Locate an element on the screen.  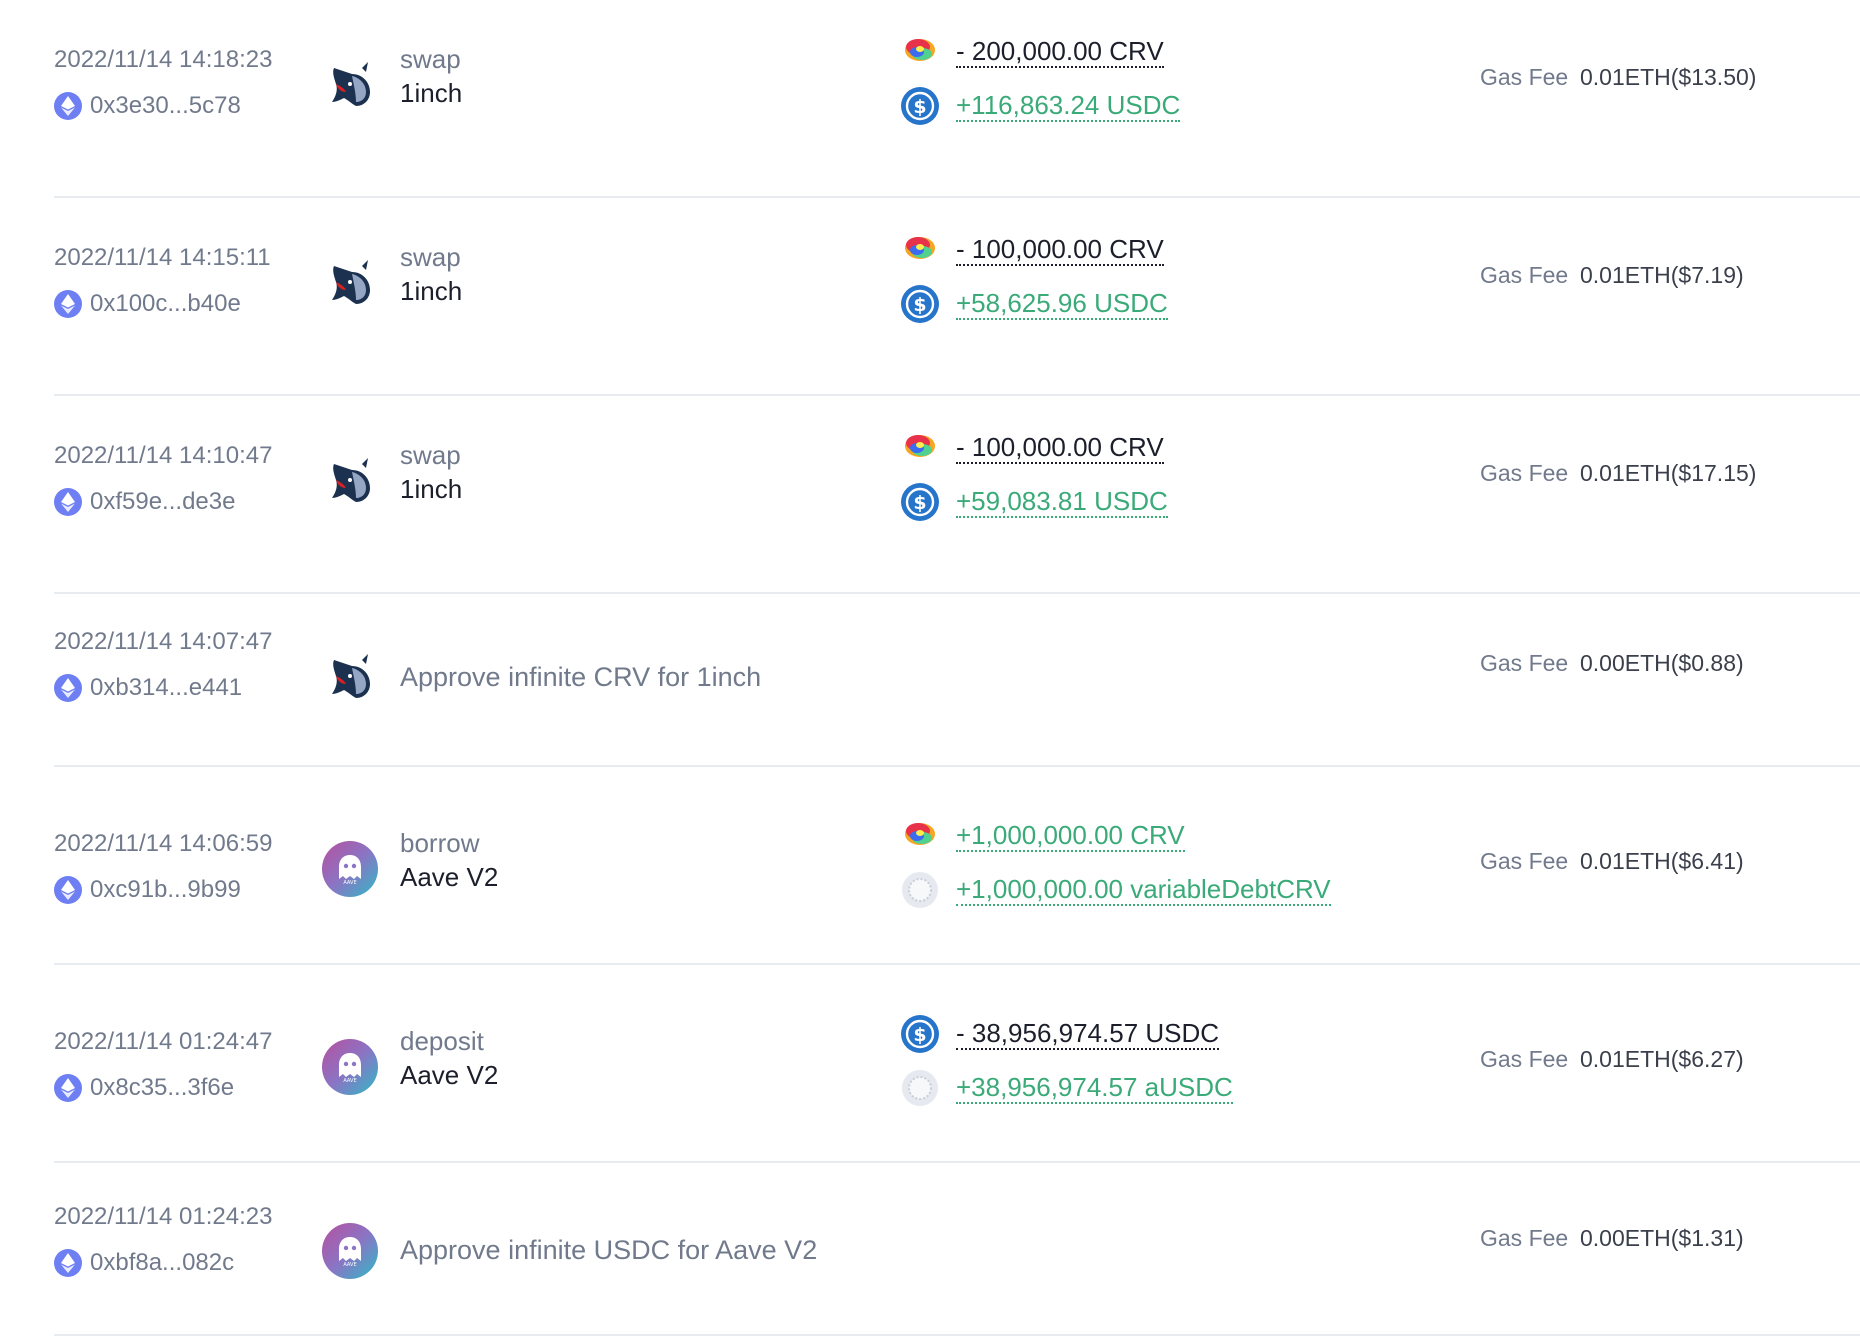
tx-hash: 0xc91b...9b99 is located at coordinates (165, 889).